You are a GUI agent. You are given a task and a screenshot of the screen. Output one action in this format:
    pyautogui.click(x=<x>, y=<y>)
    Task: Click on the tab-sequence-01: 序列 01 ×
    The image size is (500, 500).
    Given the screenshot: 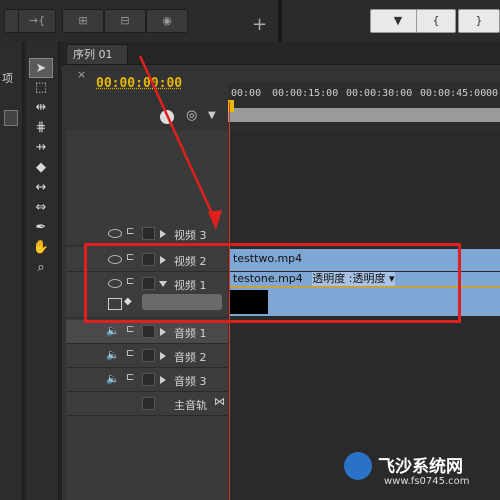 What is the action you would take?
    pyautogui.click(x=97, y=62)
    